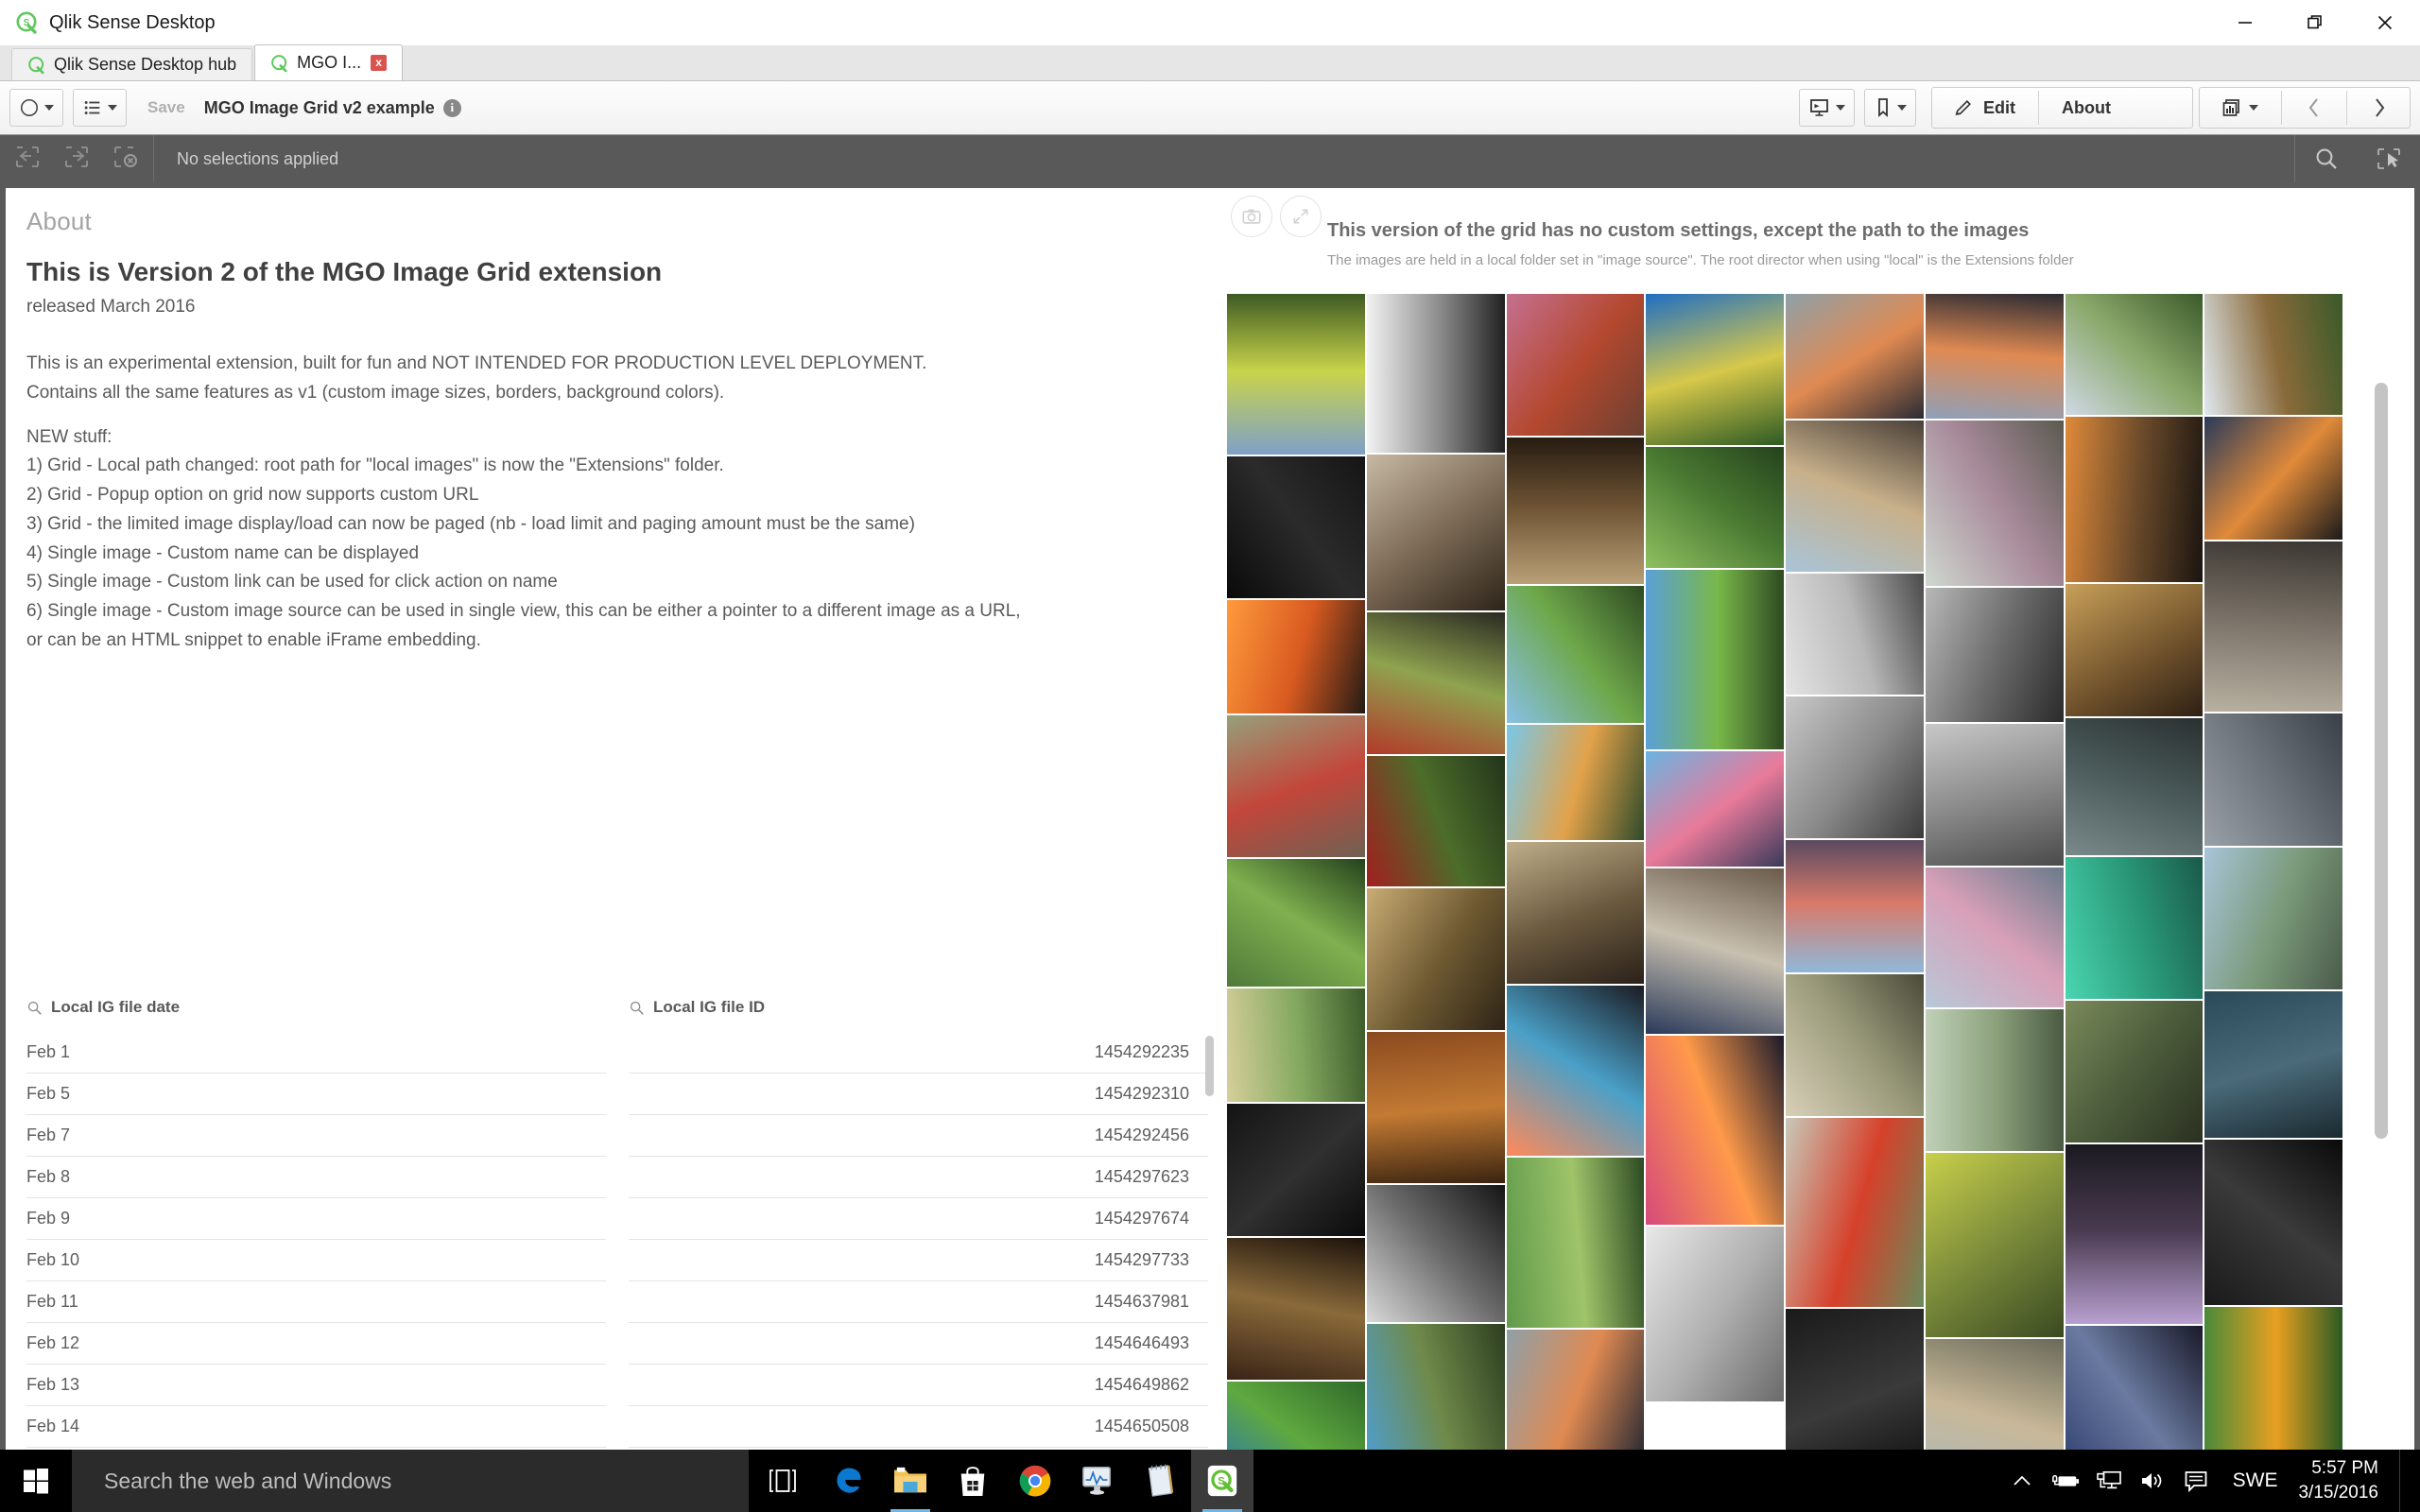  Describe the element at coordinates (1984, 108) in the screenshot. I see `edit-button: Edit` at that location.